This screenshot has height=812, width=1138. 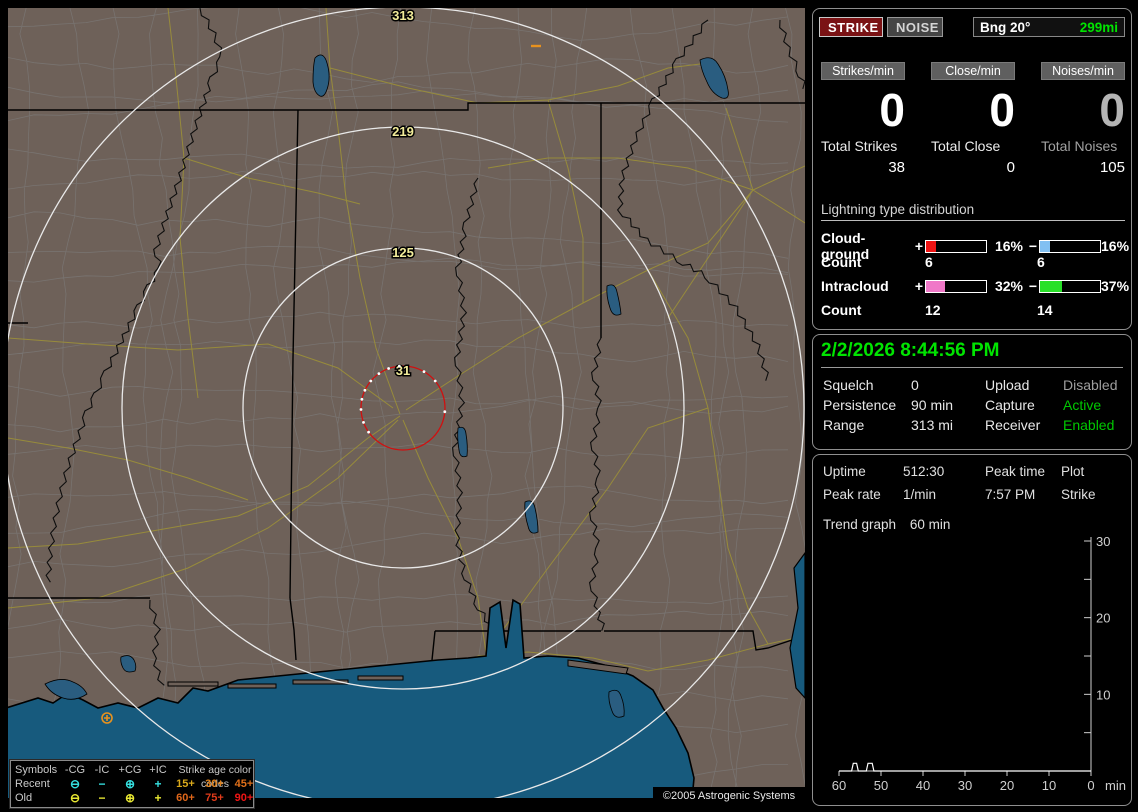 I want to click on noise-mode-button: NOISE, so click(x=915, y=27).